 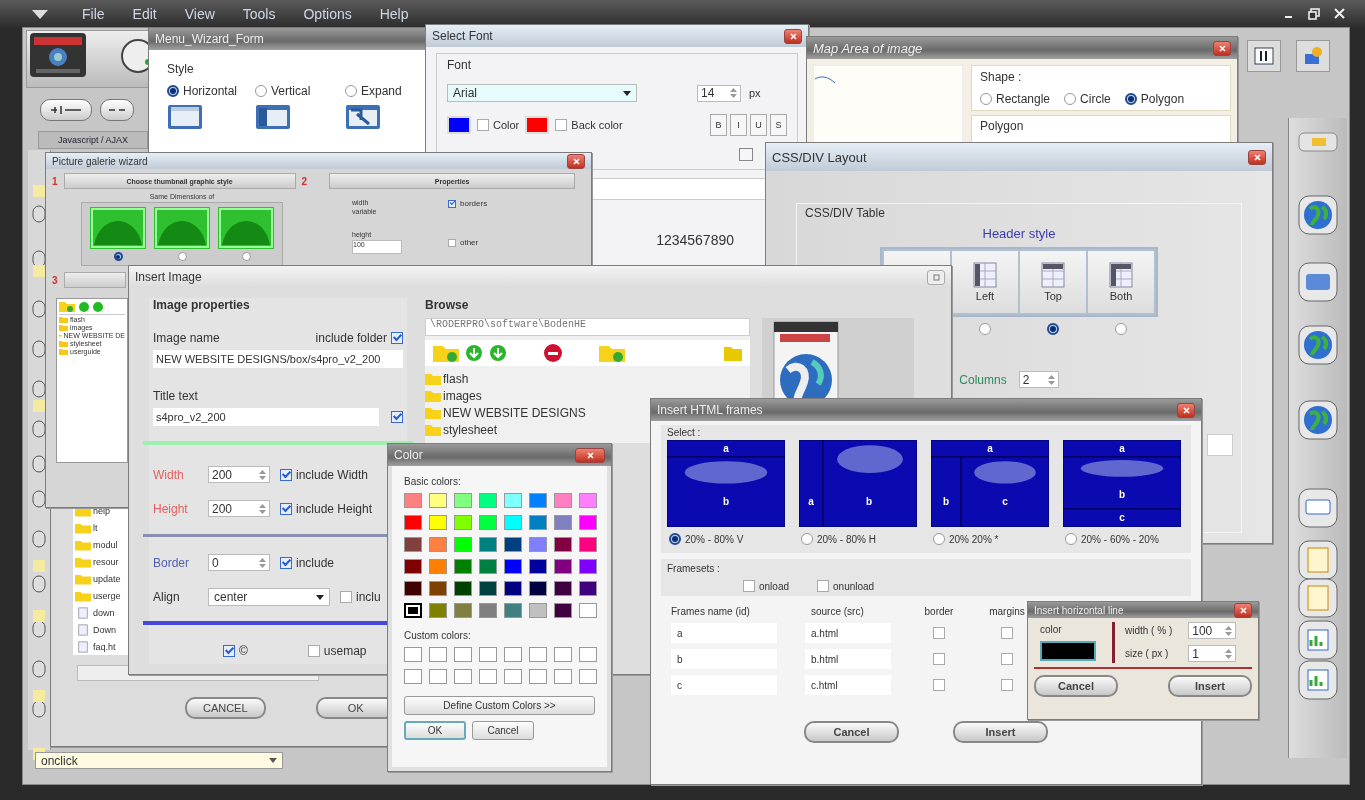 What do you see at coordinates (684, 432) in the screenshot?
I see `section-label: Select :` at bounding box center [684, 432].